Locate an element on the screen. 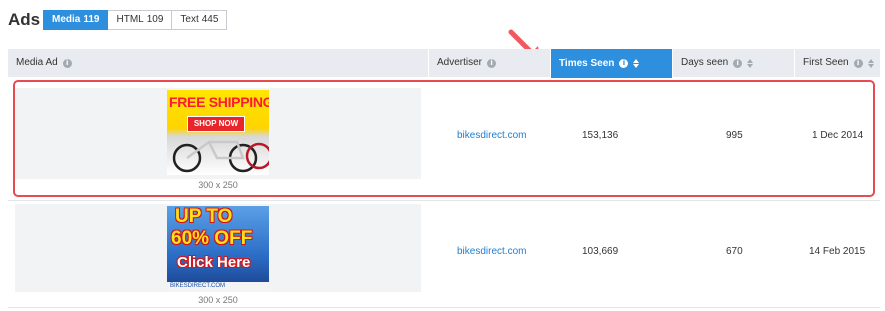  first-seen-value: 14 Feb 2015 is located at coordinates (837, 251).